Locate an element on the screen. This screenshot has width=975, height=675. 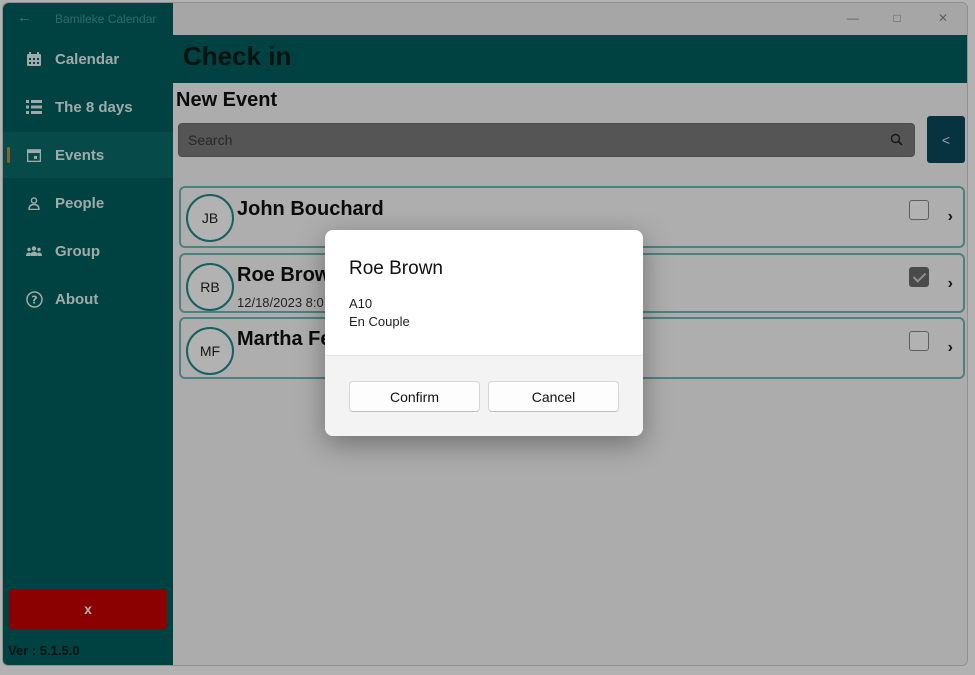
dialog-footer: Confirm Cancel is located at coordinates (484, 395).